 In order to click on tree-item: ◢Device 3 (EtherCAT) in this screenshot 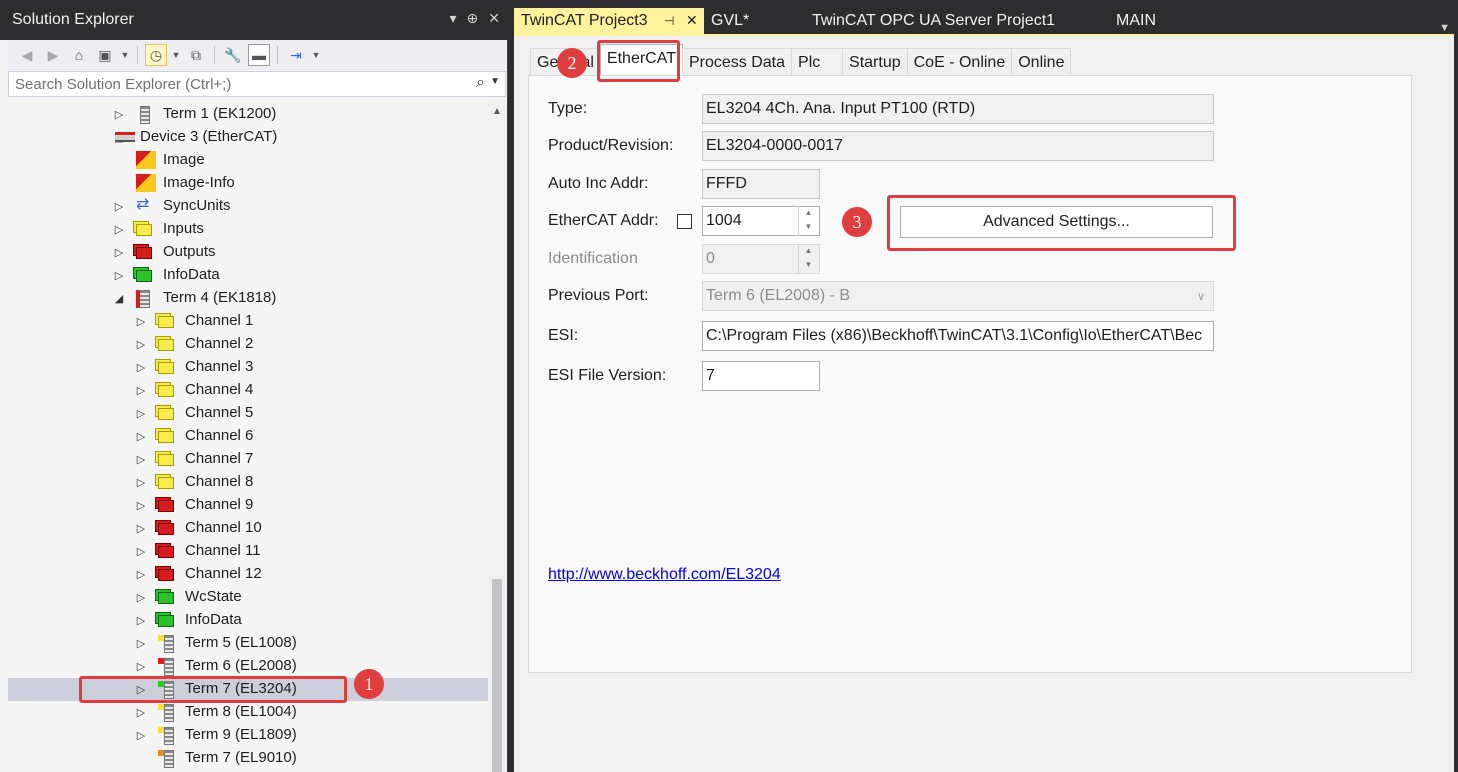, I will do `click(248, 137)`.